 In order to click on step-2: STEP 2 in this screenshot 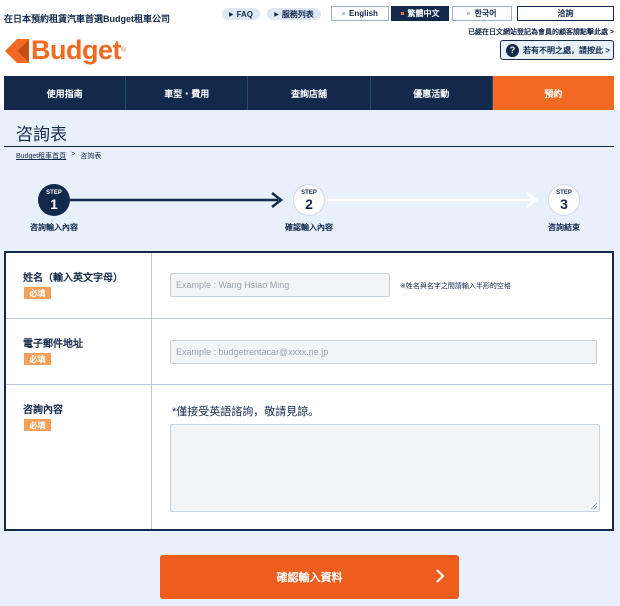, I will do `click(309, 200)`.